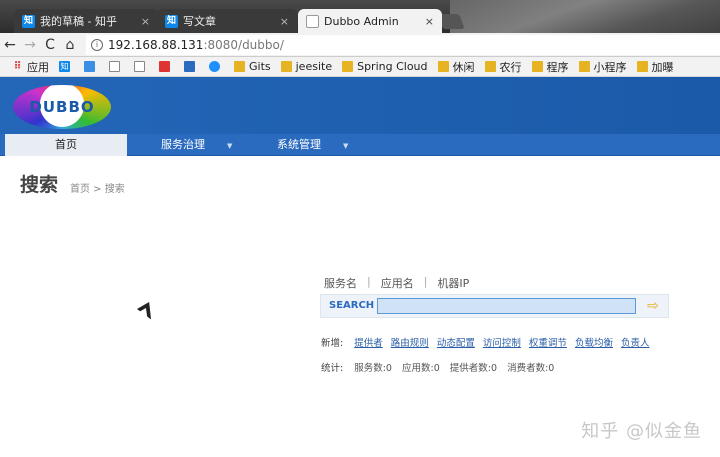 This screenshot has width=720, height=457. What do you see at coordinates (510, 67) in the screenshot?
I see `bookmark-label: 农行` at bounding box center [510, 67].